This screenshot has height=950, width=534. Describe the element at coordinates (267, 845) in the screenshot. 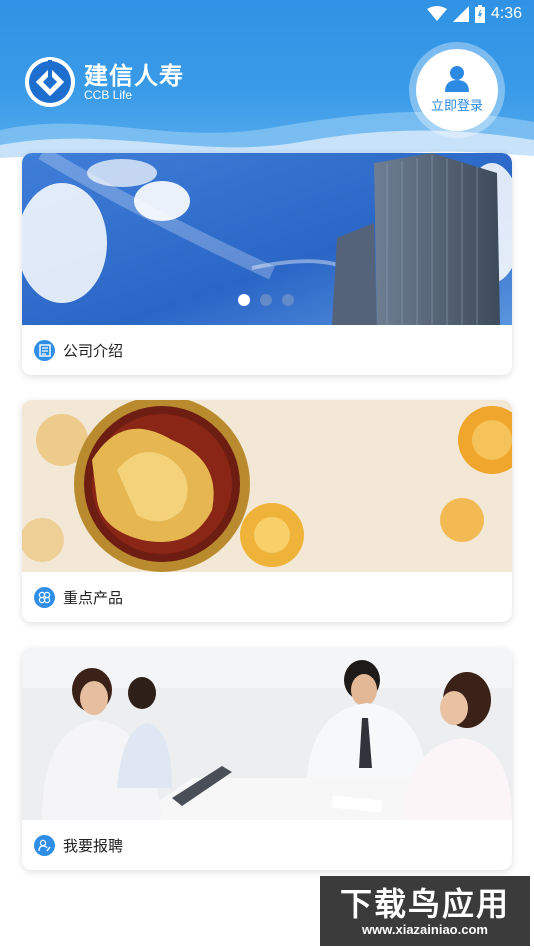

I see `card-footer: 我要报聘` at that location.